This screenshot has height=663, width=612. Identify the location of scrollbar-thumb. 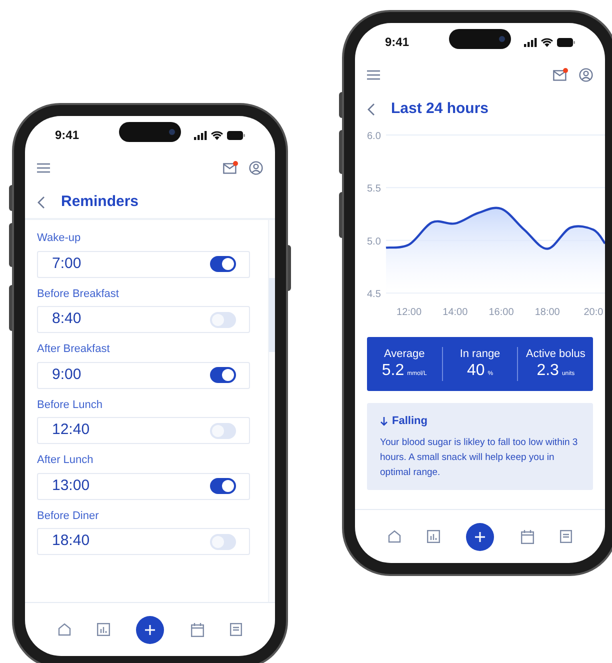
(272, 315).